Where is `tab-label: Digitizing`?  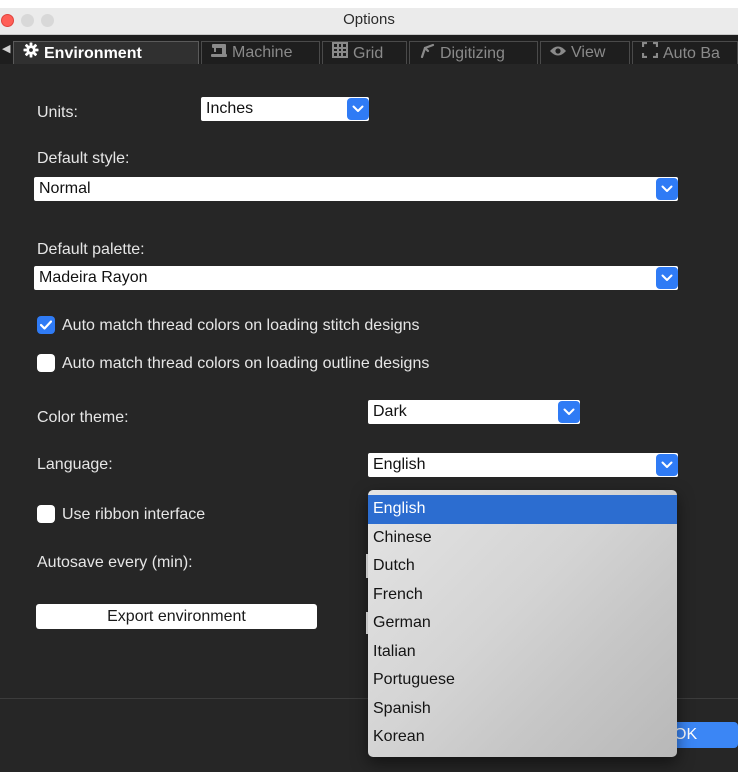
tab-label: Digitizing is located at coordinates (472, 53).